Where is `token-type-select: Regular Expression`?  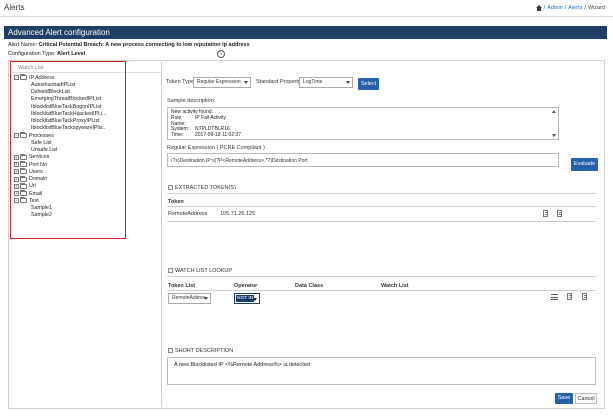
token-type-select: Regular Expression is located at coordinates (222, 82).